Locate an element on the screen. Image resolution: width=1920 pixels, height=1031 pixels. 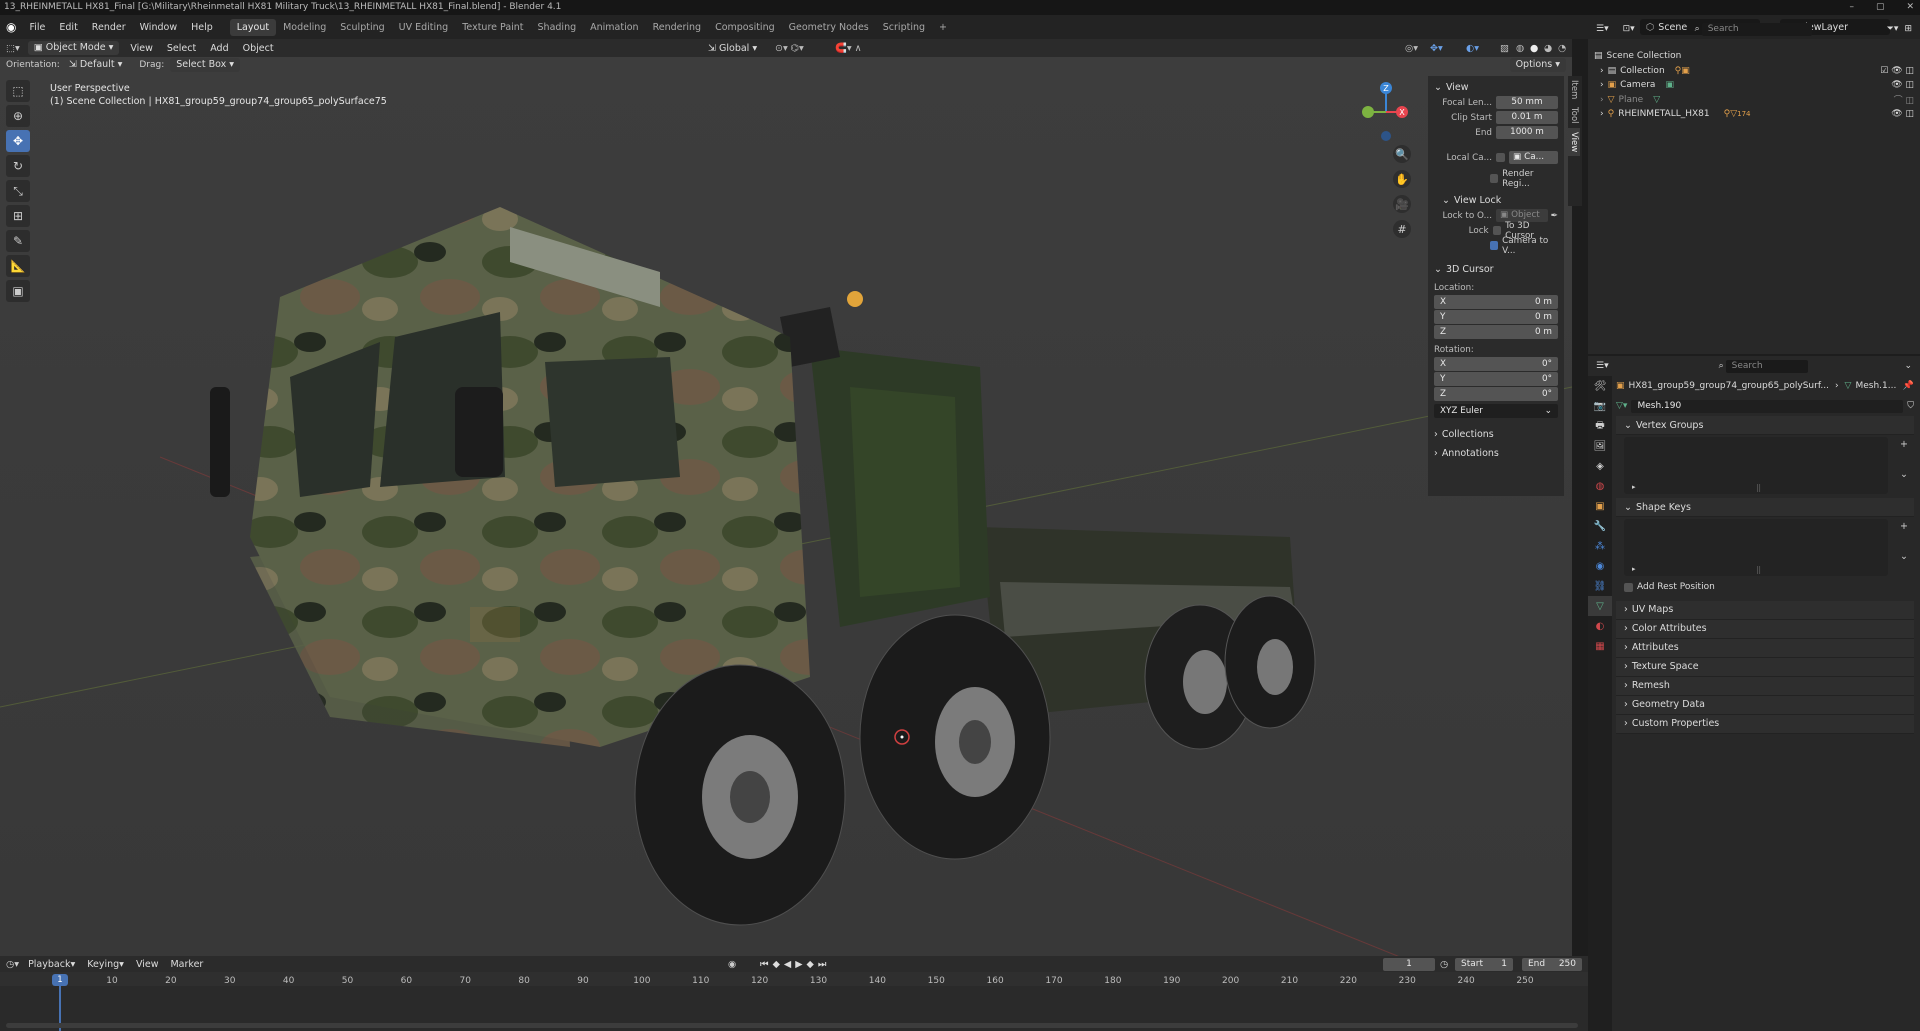
tab-animation: Animation is located at coordinates (614, 27).